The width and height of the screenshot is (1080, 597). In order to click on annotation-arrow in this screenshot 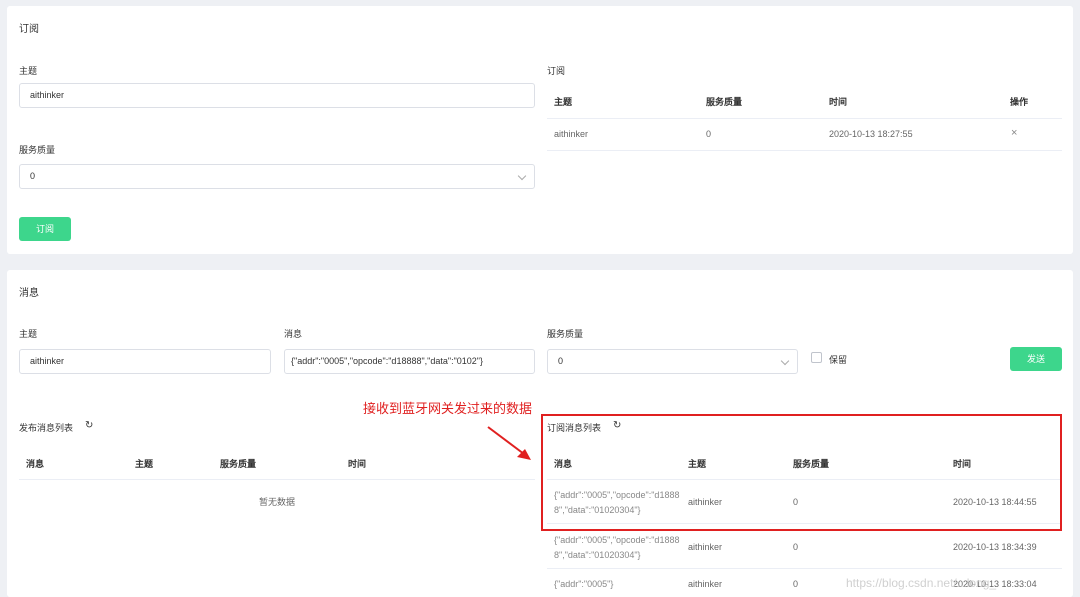, I will do `click(509, 443)`.